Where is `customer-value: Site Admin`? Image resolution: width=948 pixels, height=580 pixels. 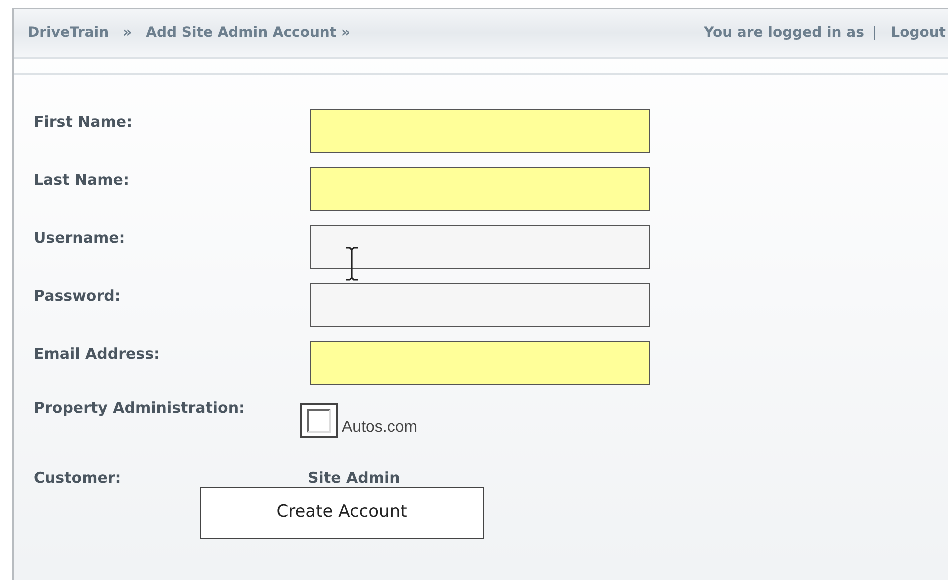 customer-value: Site Admin is located at coordinates (354, 478).